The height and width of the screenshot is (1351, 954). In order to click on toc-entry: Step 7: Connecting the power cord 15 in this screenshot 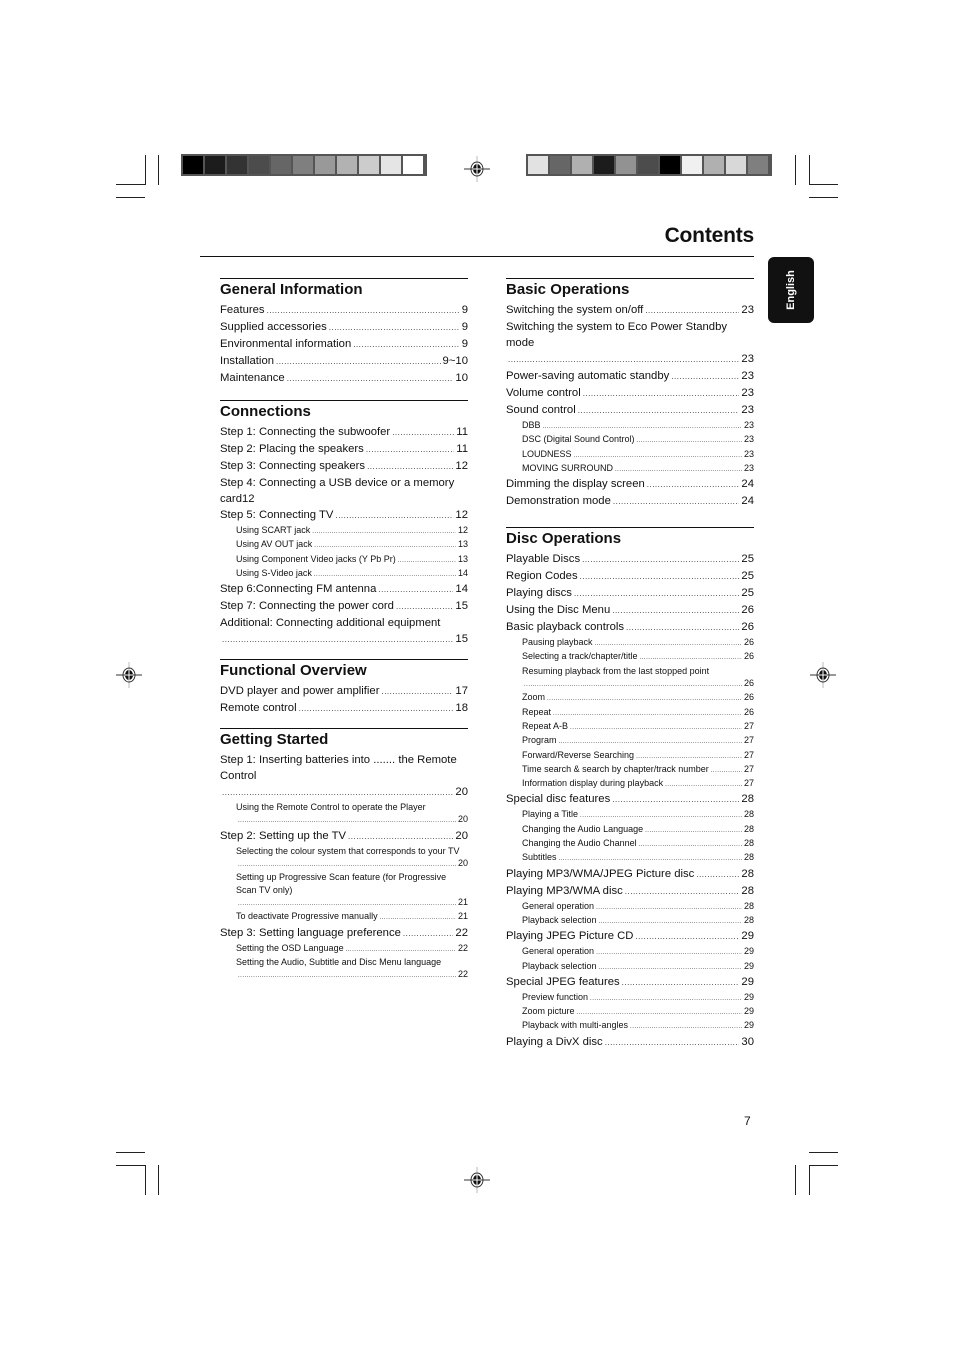, I will do `click(344, 606)`.